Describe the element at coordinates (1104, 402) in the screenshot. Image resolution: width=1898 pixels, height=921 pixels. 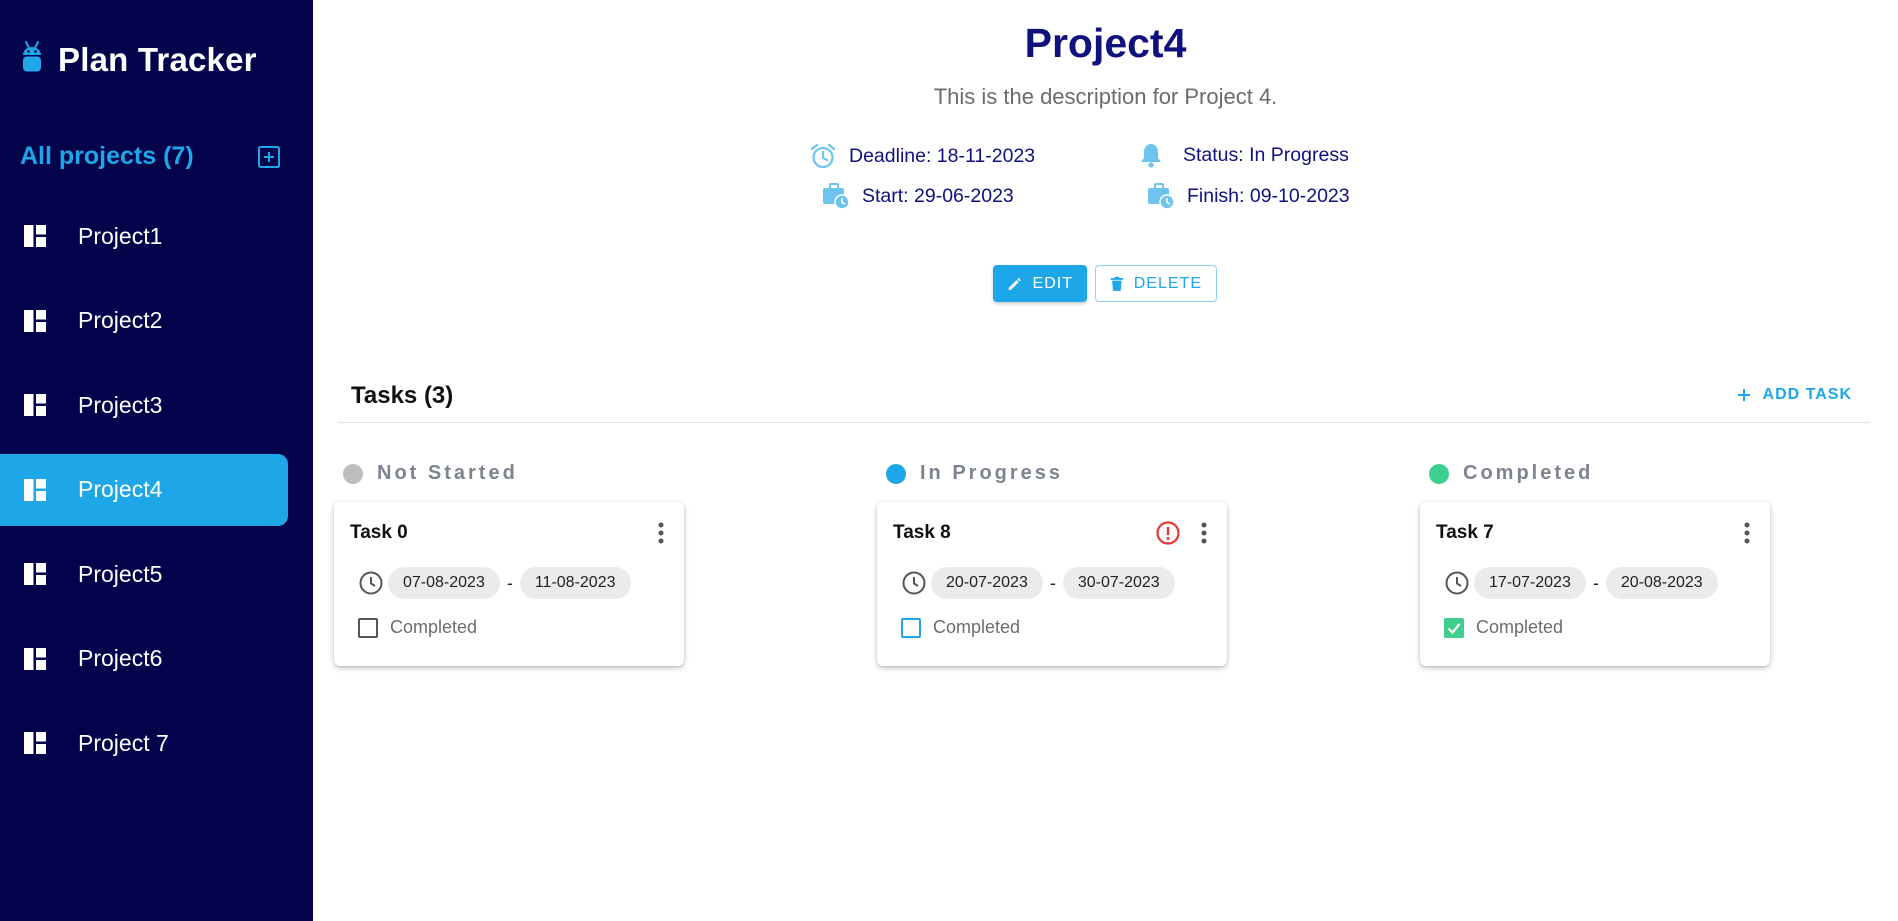
I see `tasks-header: Tasks (3) ADD TASK` at that location.